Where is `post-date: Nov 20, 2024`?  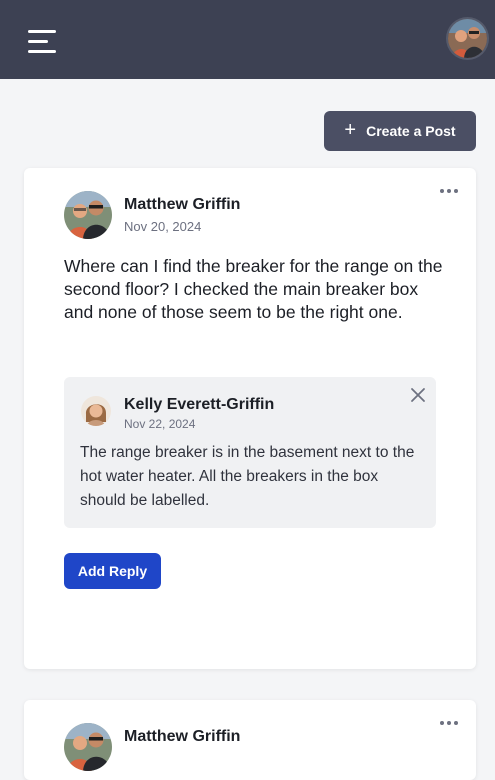
post-date: Nov 20, 2024 is located at coordinates (163, 226).